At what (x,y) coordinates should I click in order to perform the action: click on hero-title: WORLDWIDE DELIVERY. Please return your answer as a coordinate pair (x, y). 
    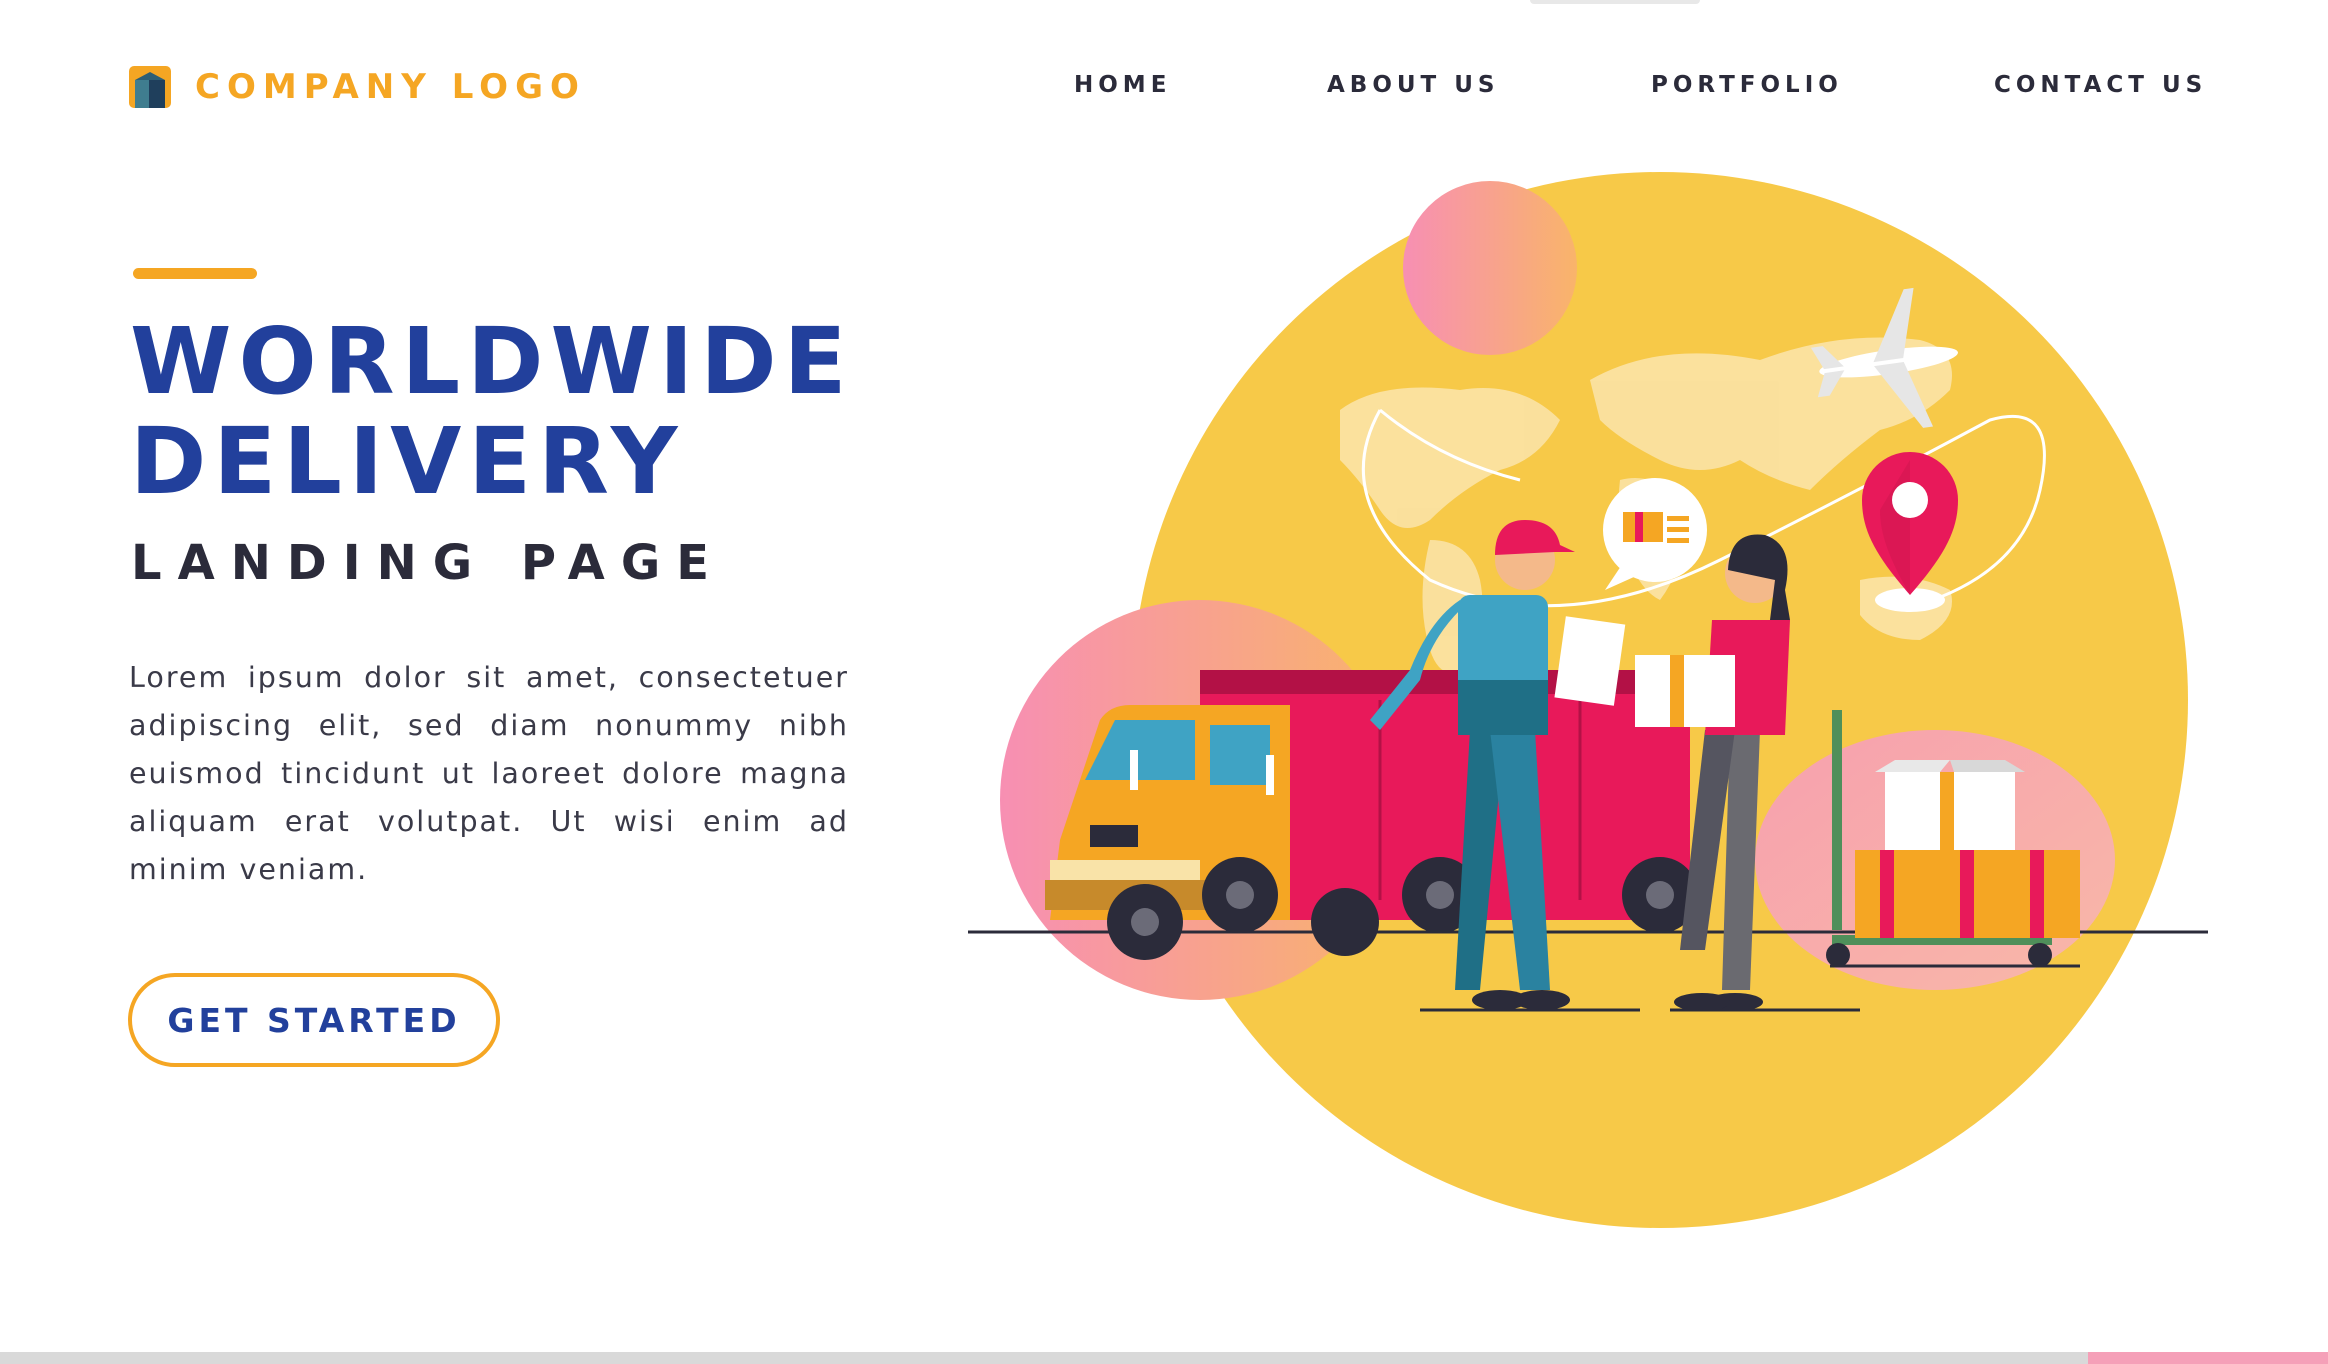
    Looking at the image, I should click on (491, 412).